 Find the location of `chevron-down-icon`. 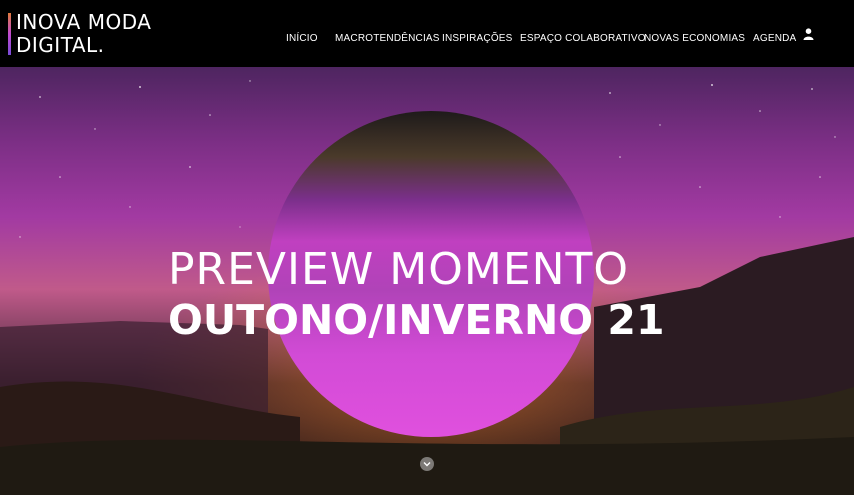

chevron-down-icon is located at coordinates (427, 464).